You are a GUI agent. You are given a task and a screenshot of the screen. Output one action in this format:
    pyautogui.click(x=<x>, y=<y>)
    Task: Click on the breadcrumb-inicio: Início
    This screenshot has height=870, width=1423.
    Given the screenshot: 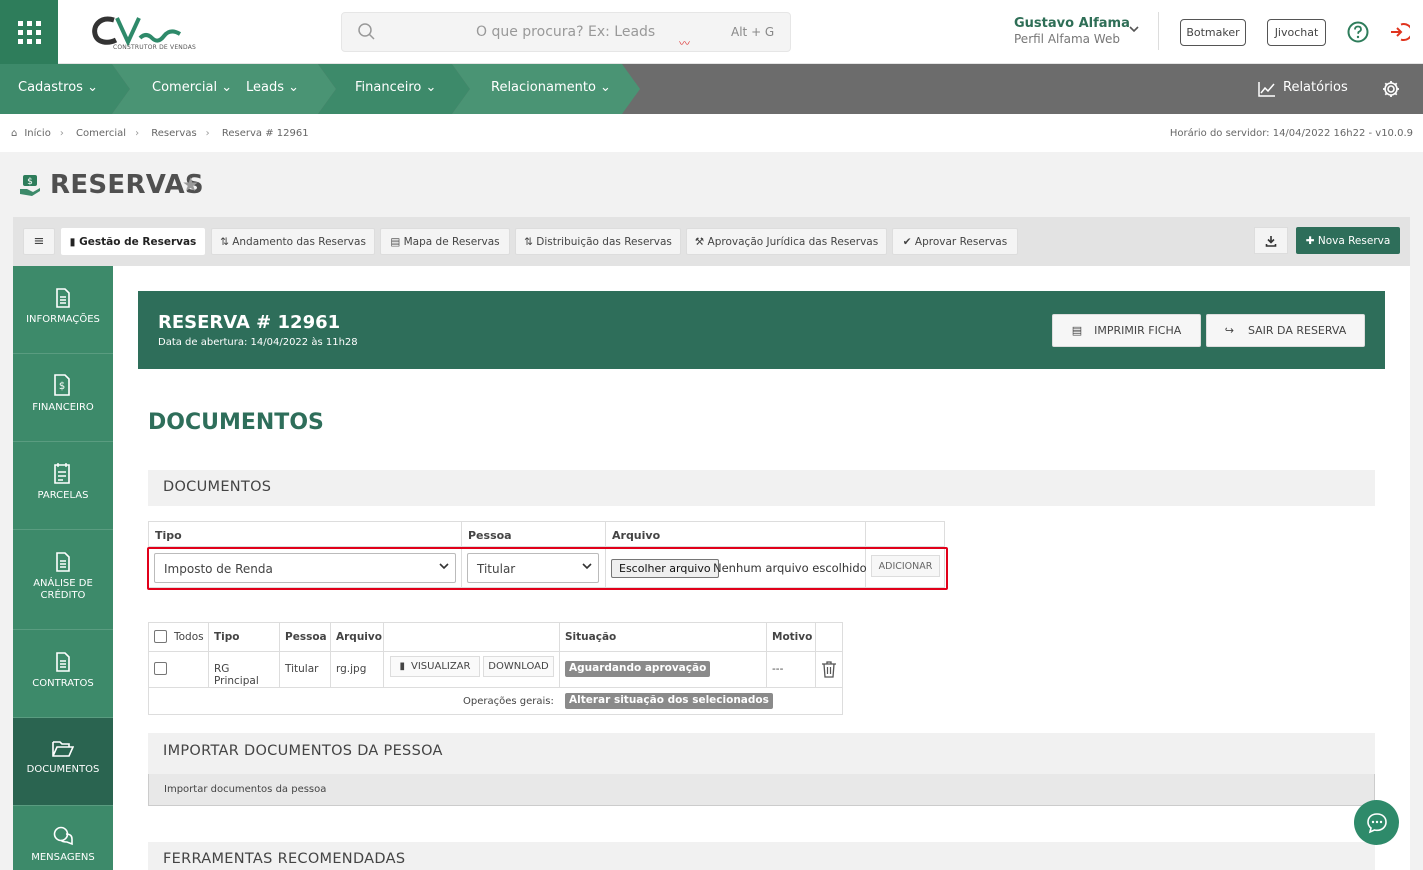 What is the action you would take?
    pyautogui.click(x=37, y=133)
    